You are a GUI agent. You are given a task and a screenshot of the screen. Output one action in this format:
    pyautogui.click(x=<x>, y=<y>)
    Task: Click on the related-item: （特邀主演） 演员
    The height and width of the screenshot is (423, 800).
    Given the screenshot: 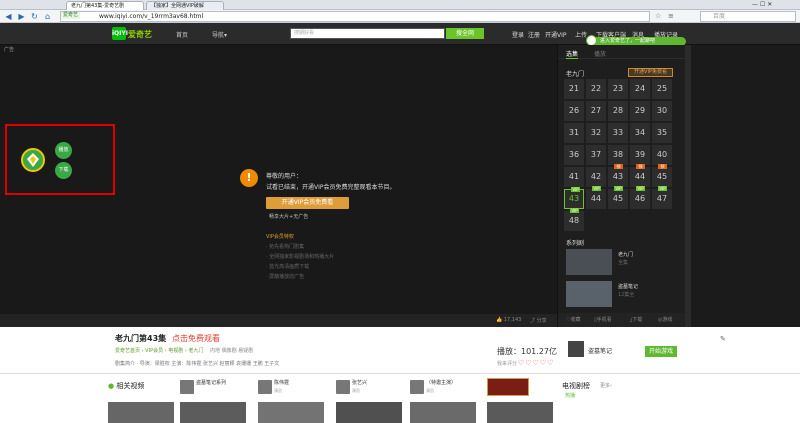 What is the action you would take?
    pyautogui.click(x=440, y=388)
    